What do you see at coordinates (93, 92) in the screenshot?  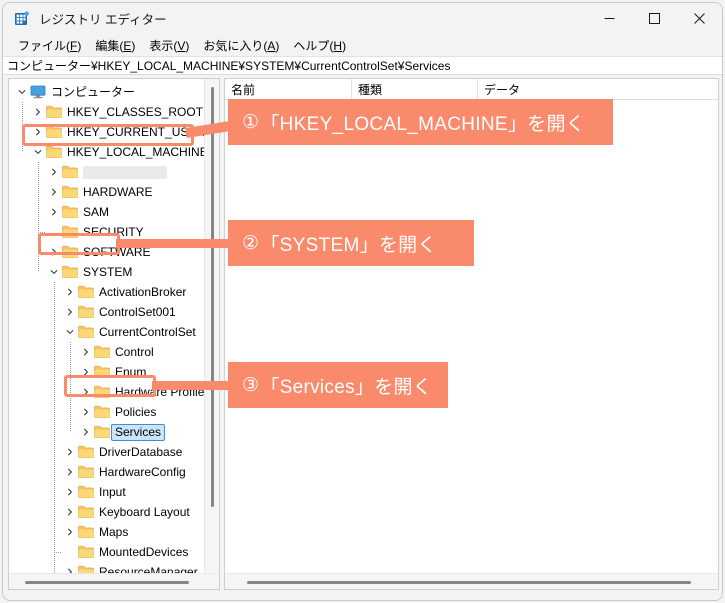 I see `tree-item-label: コンピューター` at bounding box center [93, 92].